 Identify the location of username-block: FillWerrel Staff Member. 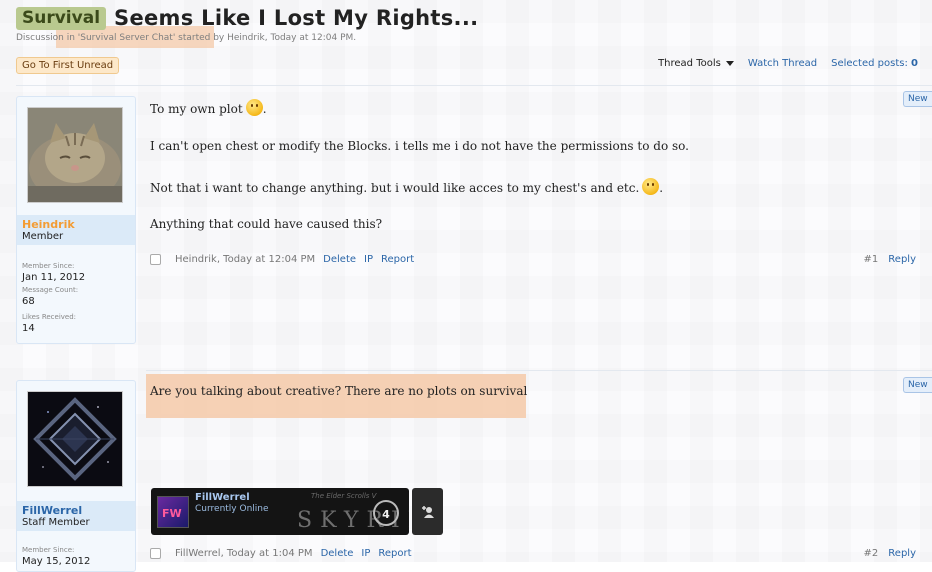
(76, 516).